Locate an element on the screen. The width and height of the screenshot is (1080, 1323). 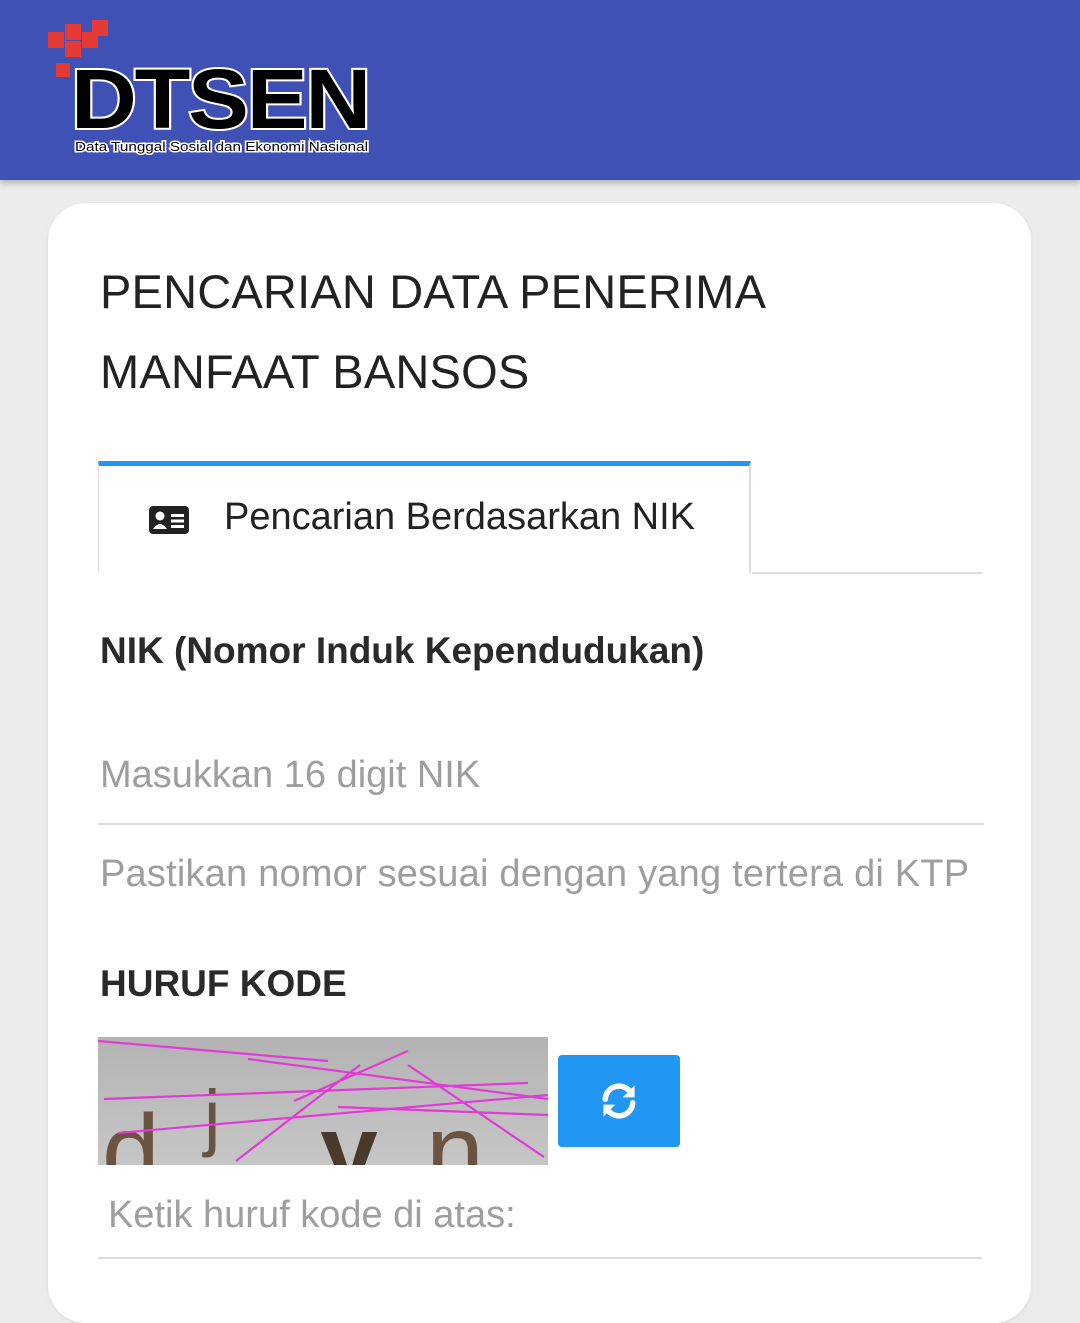
logo-text: DTSEN is located at coordinates (220, 99).